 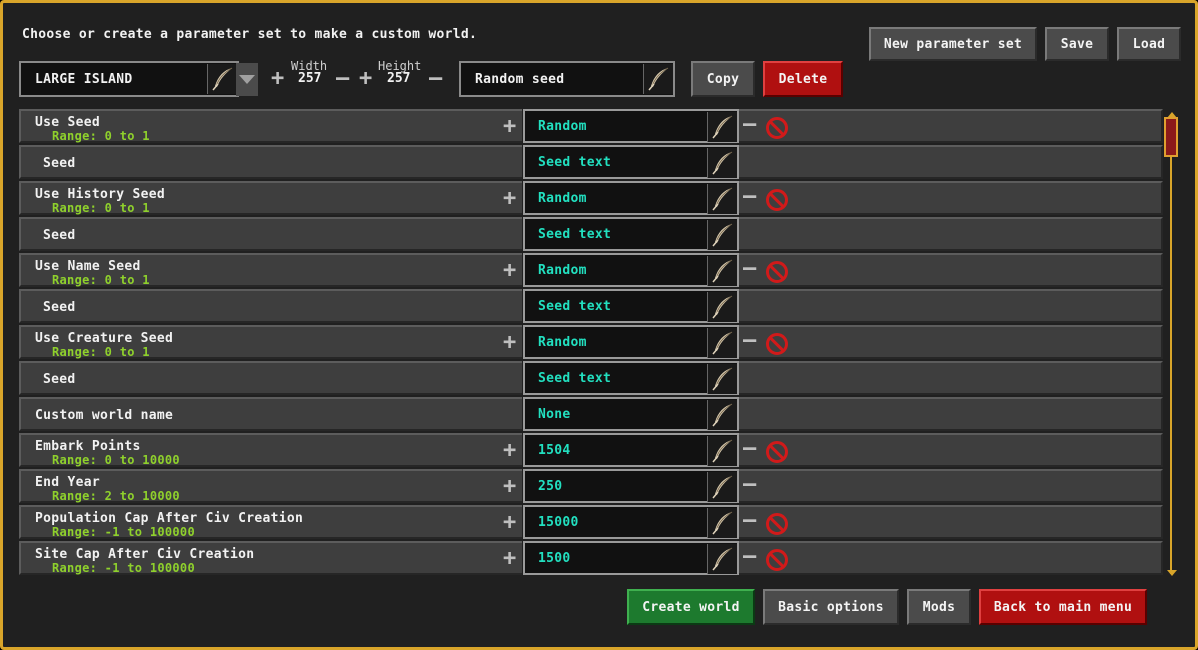 What do you see at coordinates (129, 79) in the screenshot?
I see `parameter-set-field: LARGE ISLAND` at bounding box center [129, 79].